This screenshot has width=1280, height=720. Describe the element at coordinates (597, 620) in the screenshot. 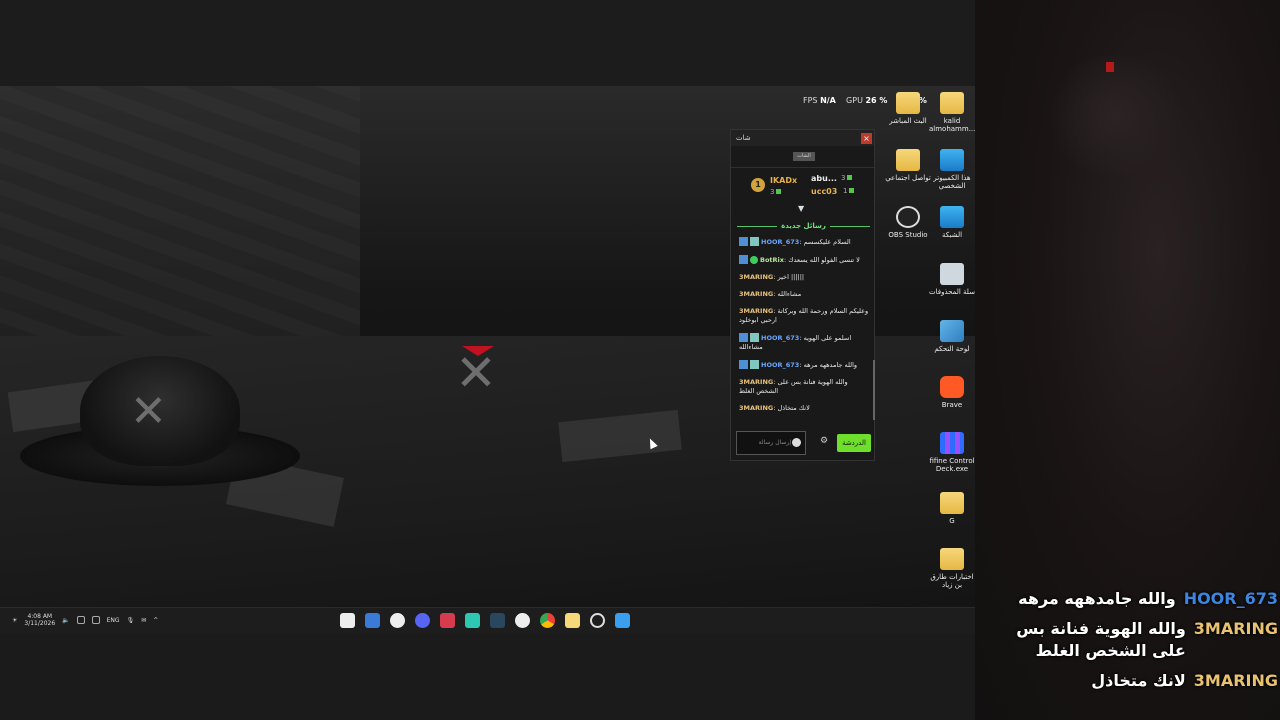

I see `search-icon` at that location.